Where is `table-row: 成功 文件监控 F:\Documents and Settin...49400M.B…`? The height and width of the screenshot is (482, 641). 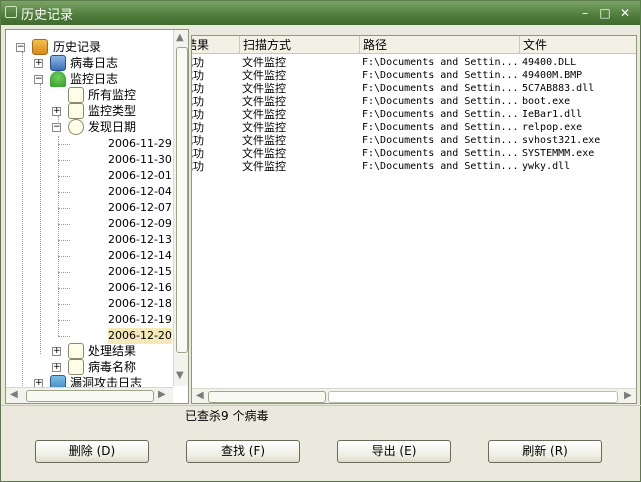
table-row: 成功 文件监控 F:\Documents and Settin...49400M.B… is located at coordinates (414, 75).